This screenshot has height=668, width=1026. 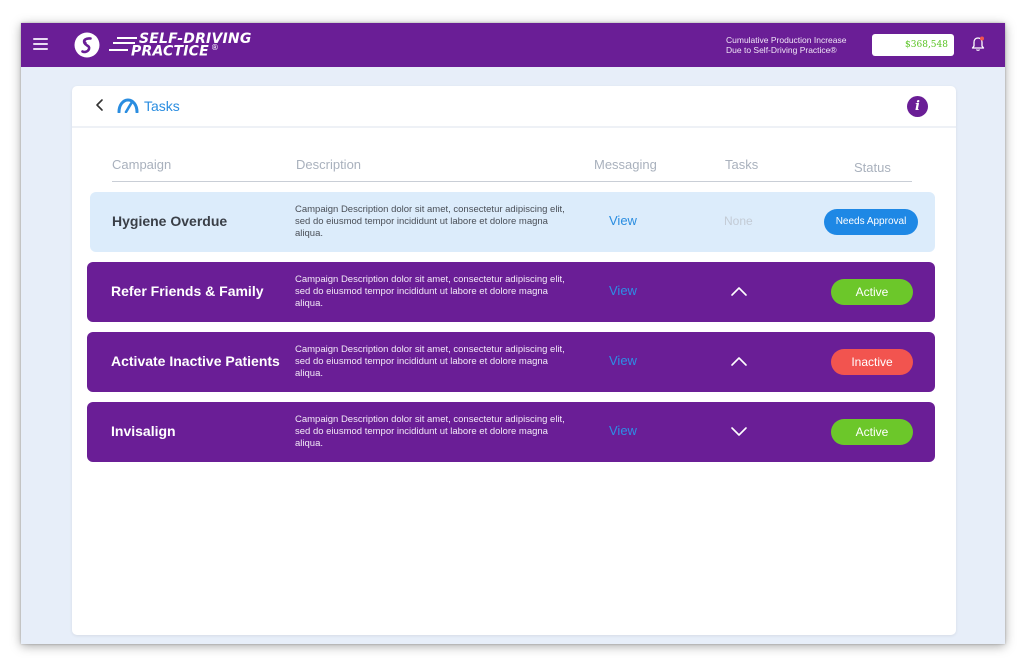 I want to click on card-header: Tasks i, so click(x=514, y=107).